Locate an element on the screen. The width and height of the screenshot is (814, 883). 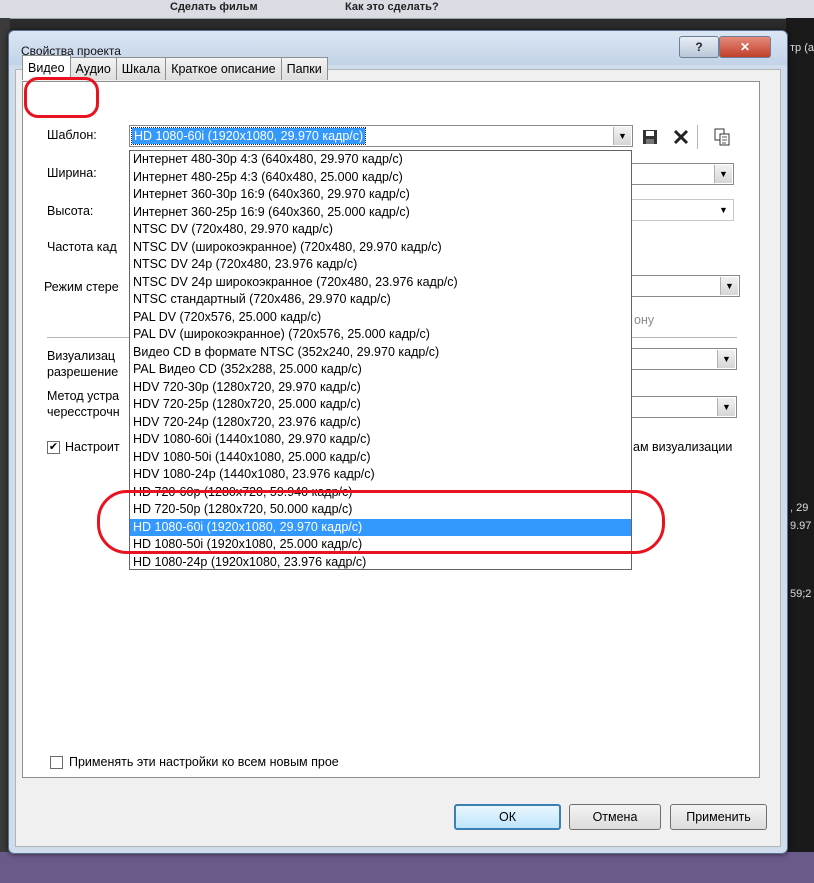
template-option: NTSC DV (720x480, 29.970 кадр/с) is located at coordinates (380, 230).